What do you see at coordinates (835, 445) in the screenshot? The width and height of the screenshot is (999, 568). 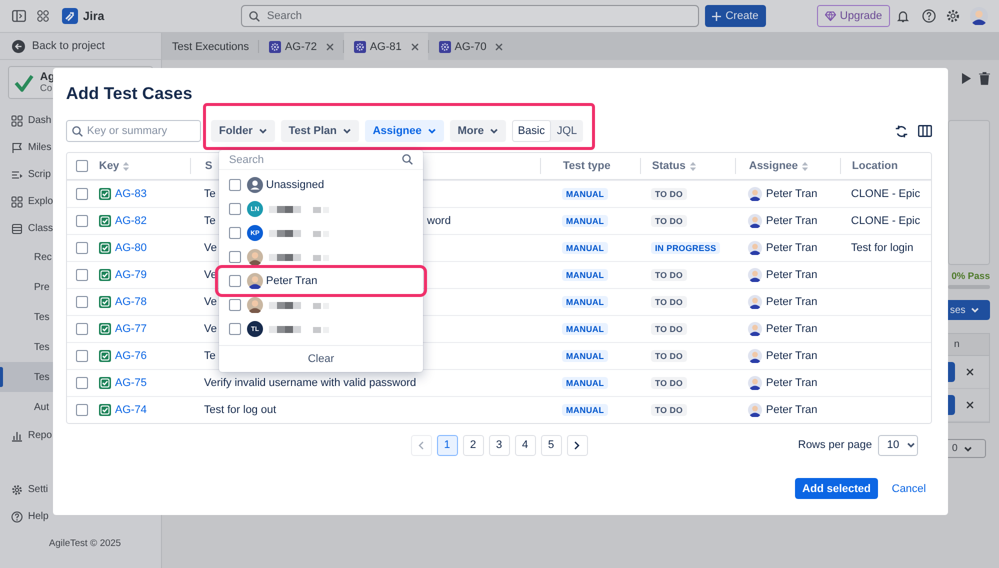 I see `rows-per-page-label: Rows per page` at bounding box center [835, 445].